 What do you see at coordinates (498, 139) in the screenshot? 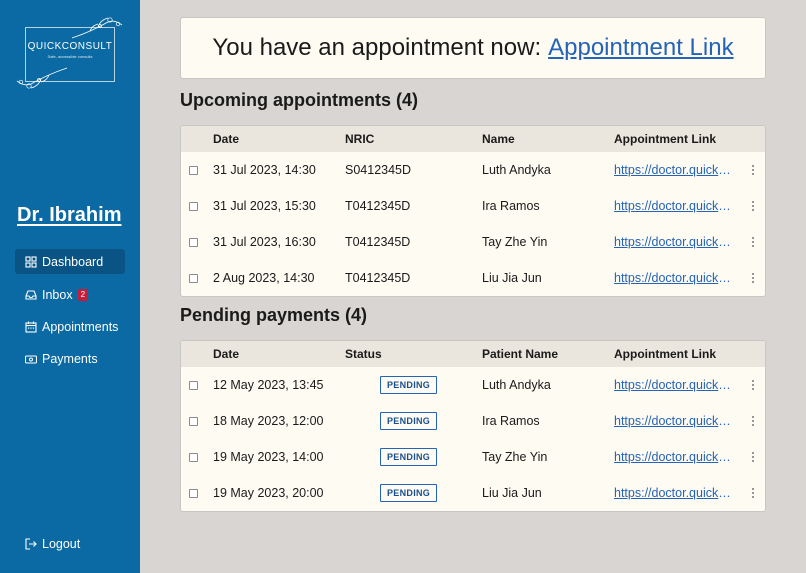
I see `column-header-name: Name` at bounding box center [498, 139].